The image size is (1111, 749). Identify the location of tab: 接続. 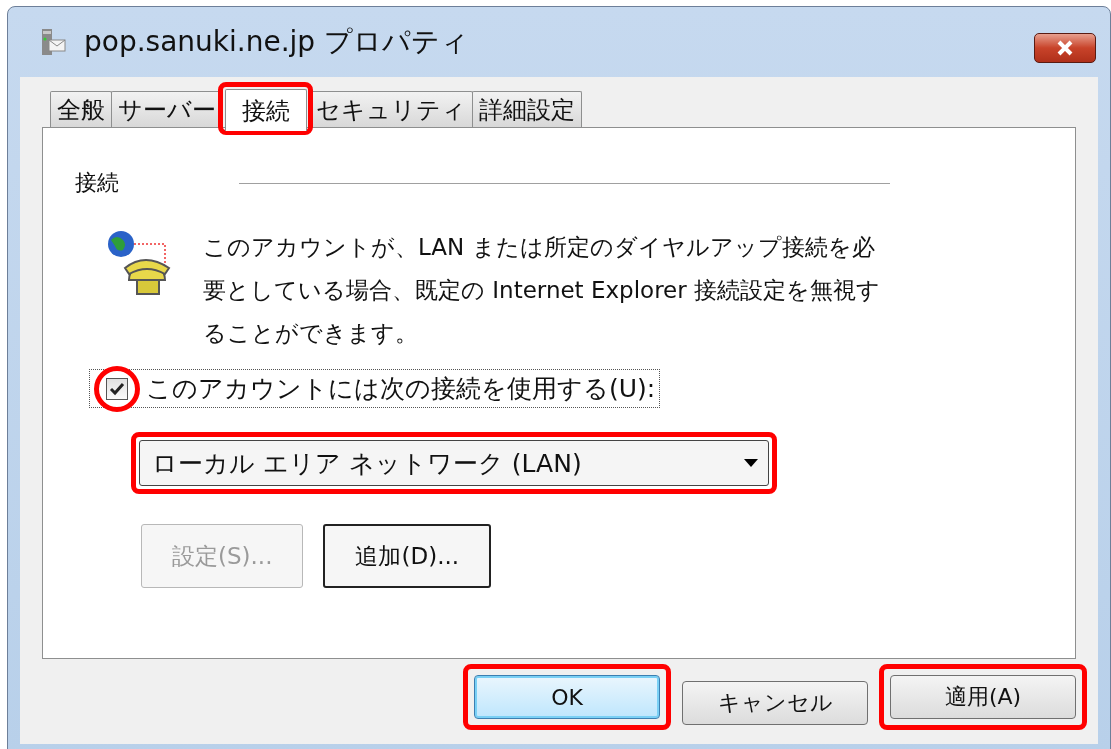
(266, 110).